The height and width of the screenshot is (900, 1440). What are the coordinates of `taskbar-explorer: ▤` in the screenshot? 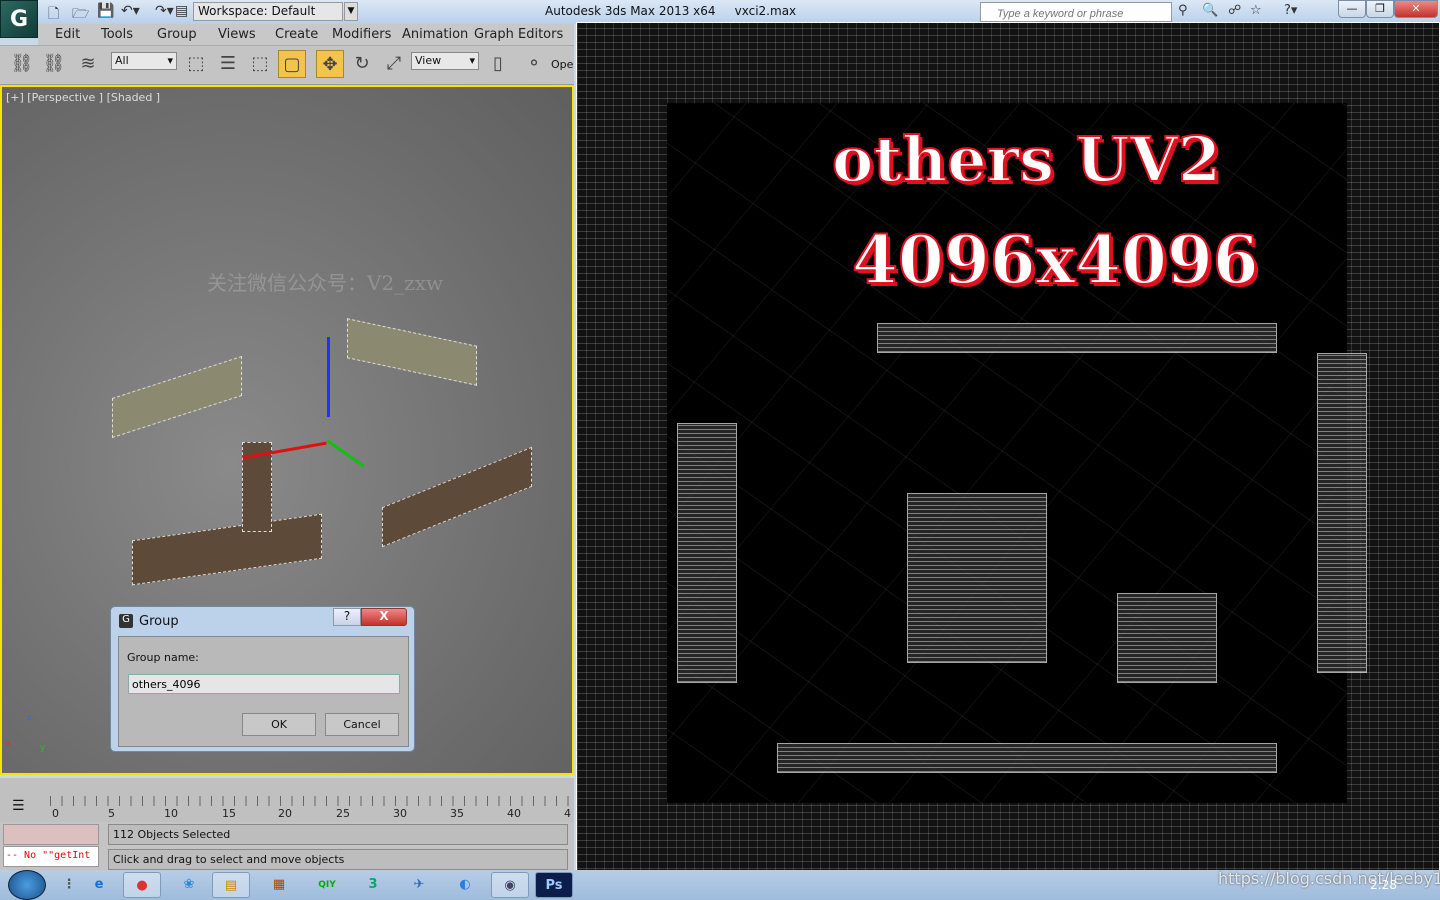 It's located at (231, 885).